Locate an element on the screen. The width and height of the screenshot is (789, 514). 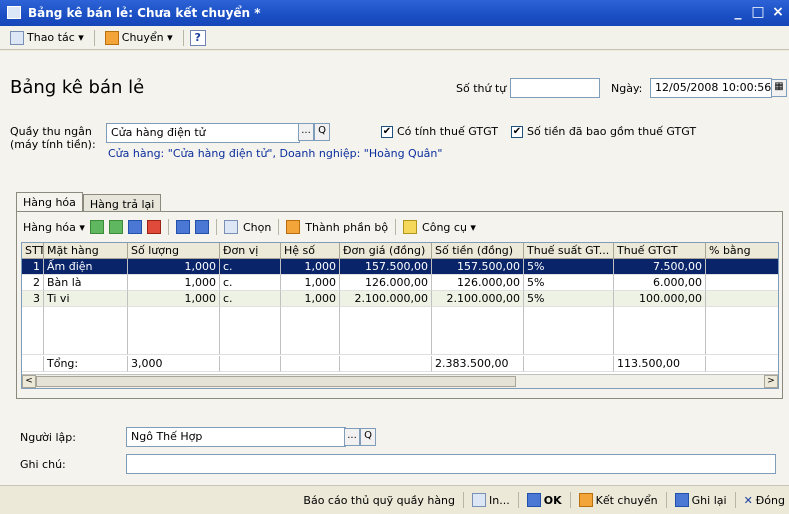
components-button: Thành phần bộ is located at coordinates (346, 227).